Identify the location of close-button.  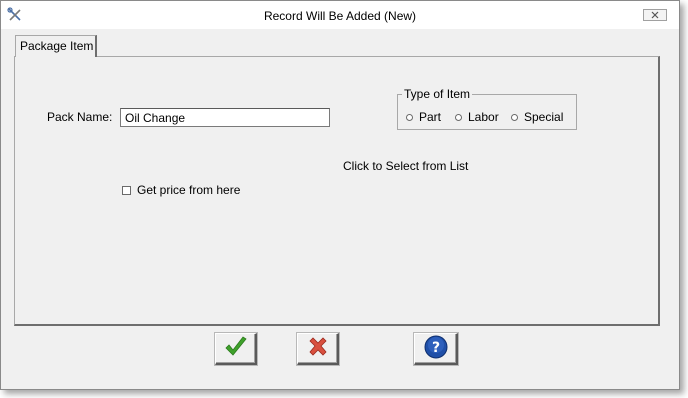
(655, 15).